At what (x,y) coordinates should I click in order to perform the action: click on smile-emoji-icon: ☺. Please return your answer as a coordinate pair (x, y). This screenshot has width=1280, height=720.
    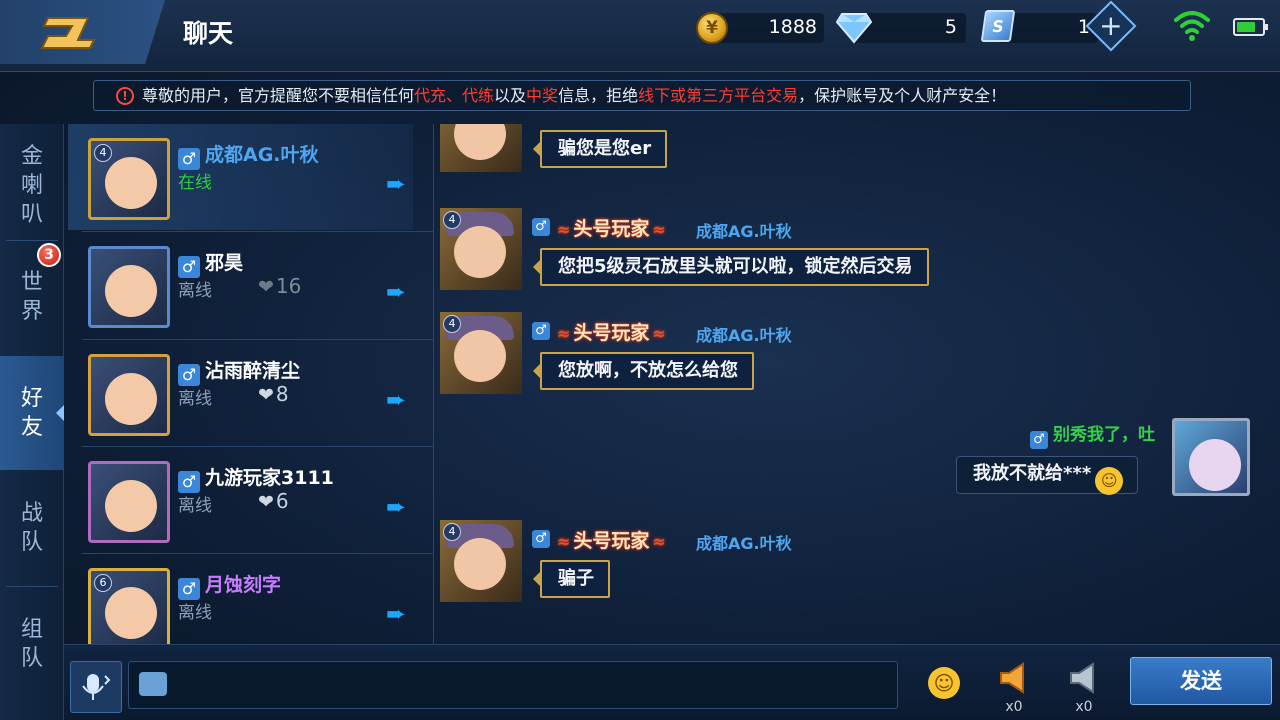
    Looking at the image, I should click on (1109, 481).